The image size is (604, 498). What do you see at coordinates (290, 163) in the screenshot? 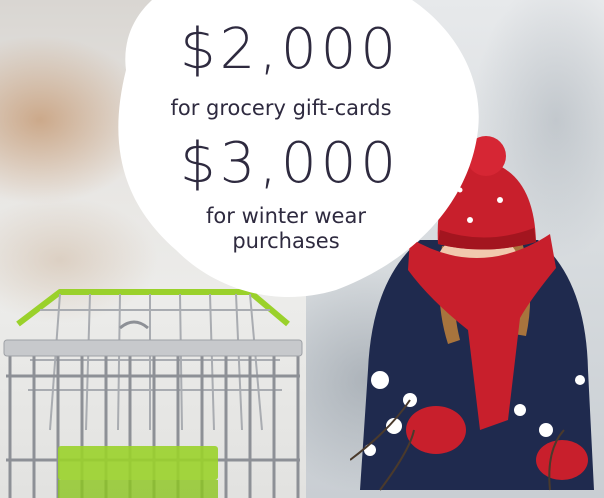
I see `winter-amount: $3,000` at bounding box center [290, 163].